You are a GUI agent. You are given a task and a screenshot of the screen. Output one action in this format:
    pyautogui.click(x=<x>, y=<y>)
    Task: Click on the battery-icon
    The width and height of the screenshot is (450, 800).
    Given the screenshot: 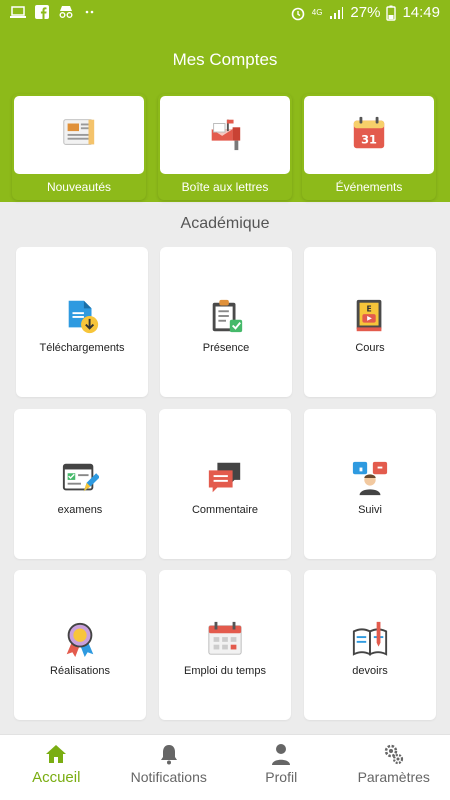 What is the action you would take?
    pyautogui.click(x=391, y=13)
    